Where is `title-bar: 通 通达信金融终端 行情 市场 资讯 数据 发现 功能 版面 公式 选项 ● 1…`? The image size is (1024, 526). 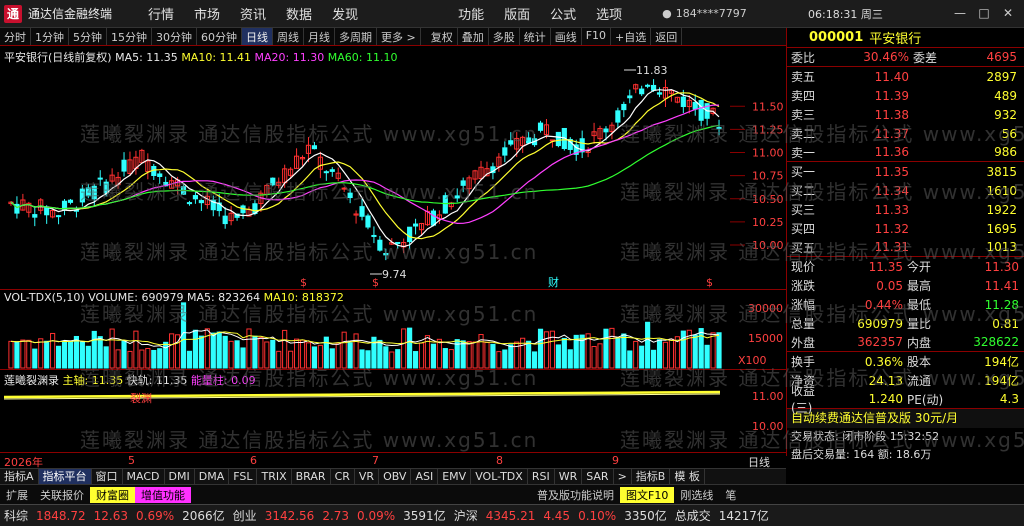
title-bar: 通 通达信金融终端 行情 市场 资讯 数据 发现 功能 版面 公式 选项 ● 1… is located at coordinates (512, 14).